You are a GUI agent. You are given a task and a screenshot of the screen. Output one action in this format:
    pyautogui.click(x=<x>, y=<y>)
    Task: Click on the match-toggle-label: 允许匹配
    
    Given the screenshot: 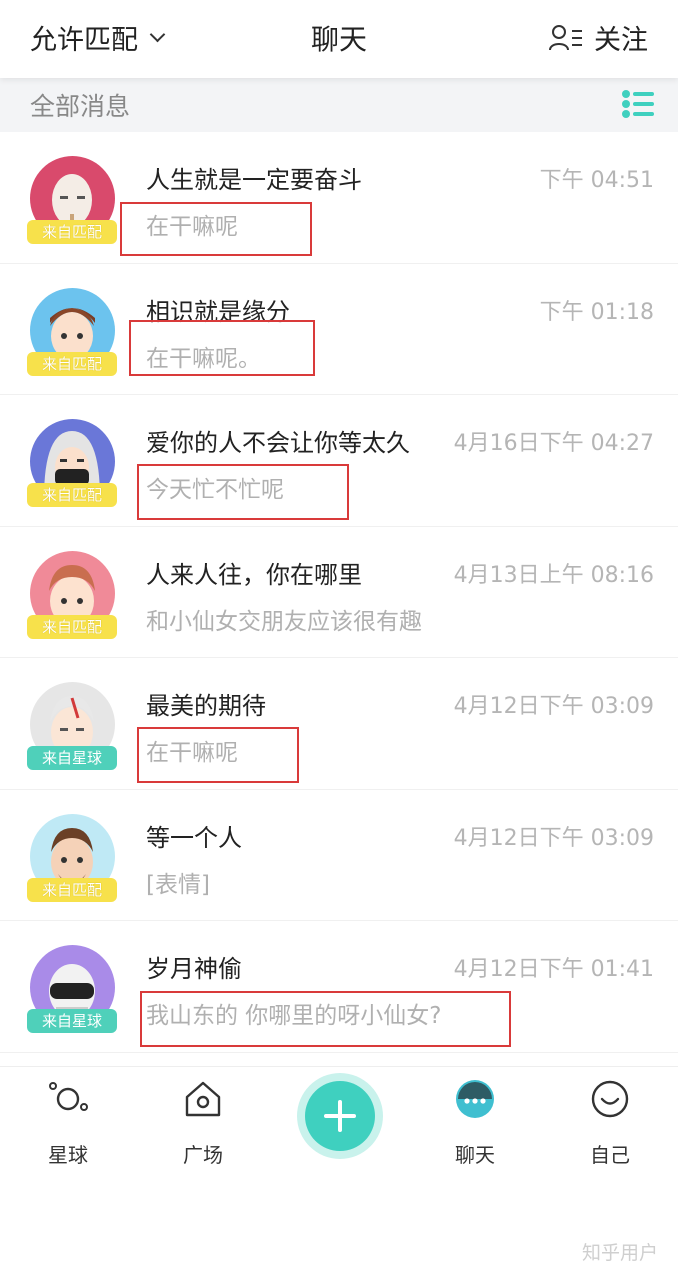 What is the action you would take?
    pyautogui.click(x=84, y=40)
    